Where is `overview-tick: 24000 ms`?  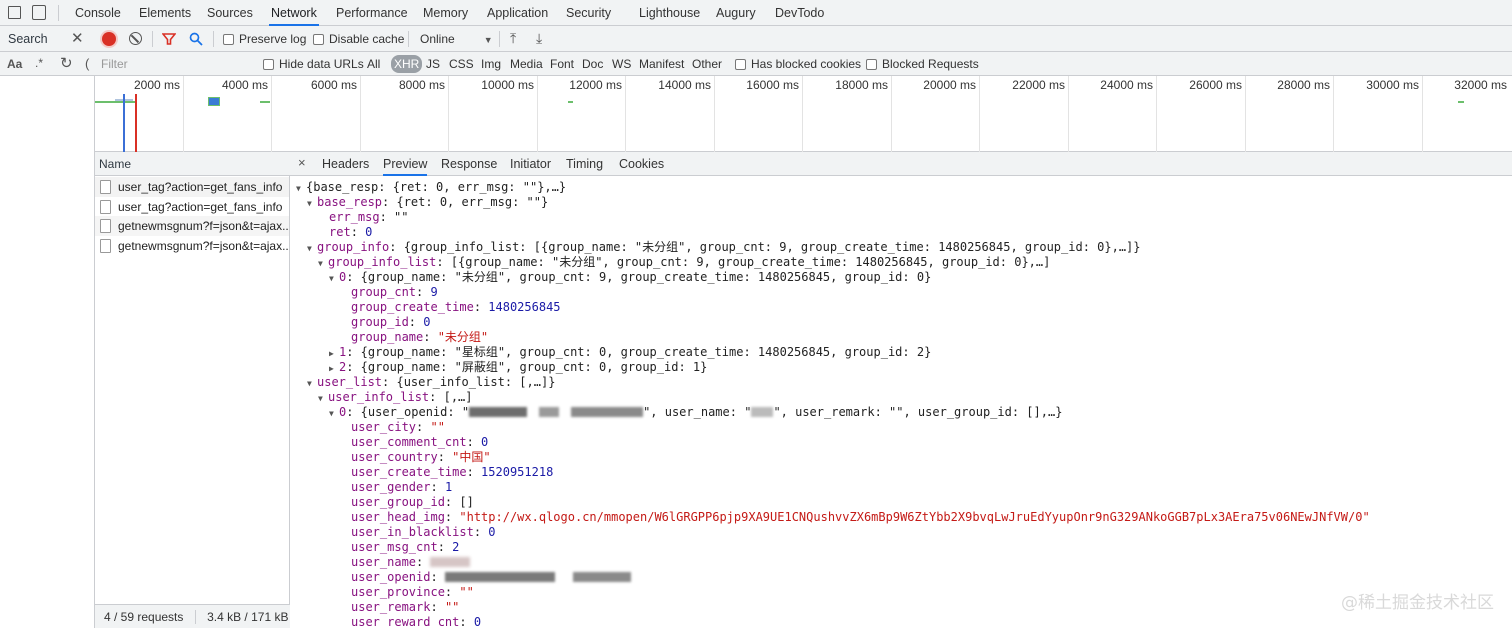
overview-tick: 24000 ms is located at coordinates (1126, 85).